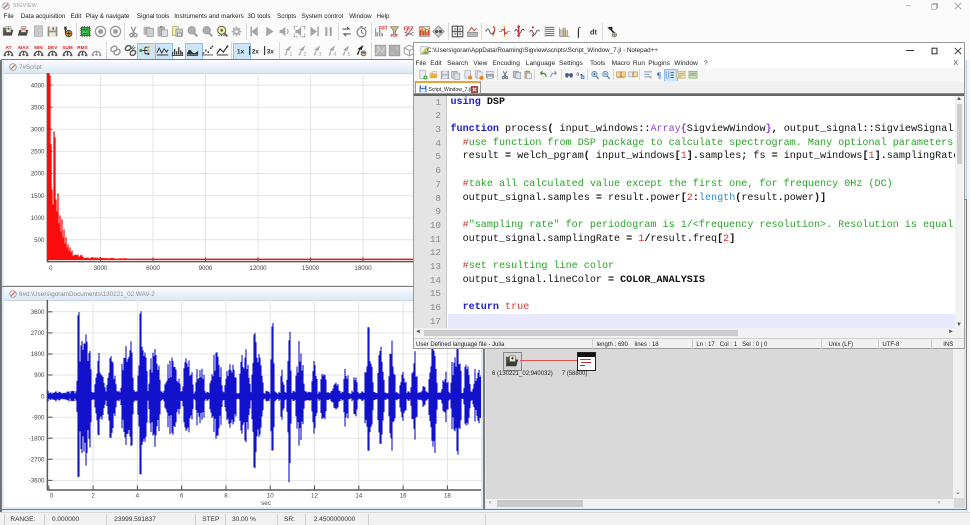 This screenshot has height=525, width=970. What do you see at coordinates (403, 496) in the screenshot?
I see `svg-text: 16` at bounding box center [403, 496].